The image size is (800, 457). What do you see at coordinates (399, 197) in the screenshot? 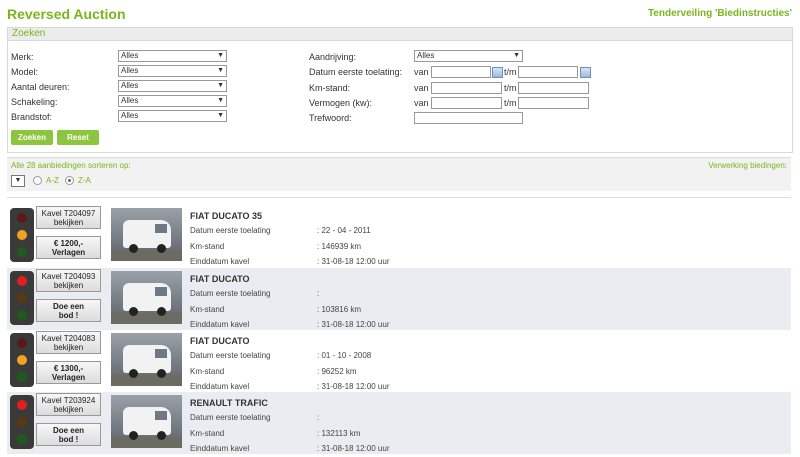
I see `list-divider` at bounding box center [399, 197].